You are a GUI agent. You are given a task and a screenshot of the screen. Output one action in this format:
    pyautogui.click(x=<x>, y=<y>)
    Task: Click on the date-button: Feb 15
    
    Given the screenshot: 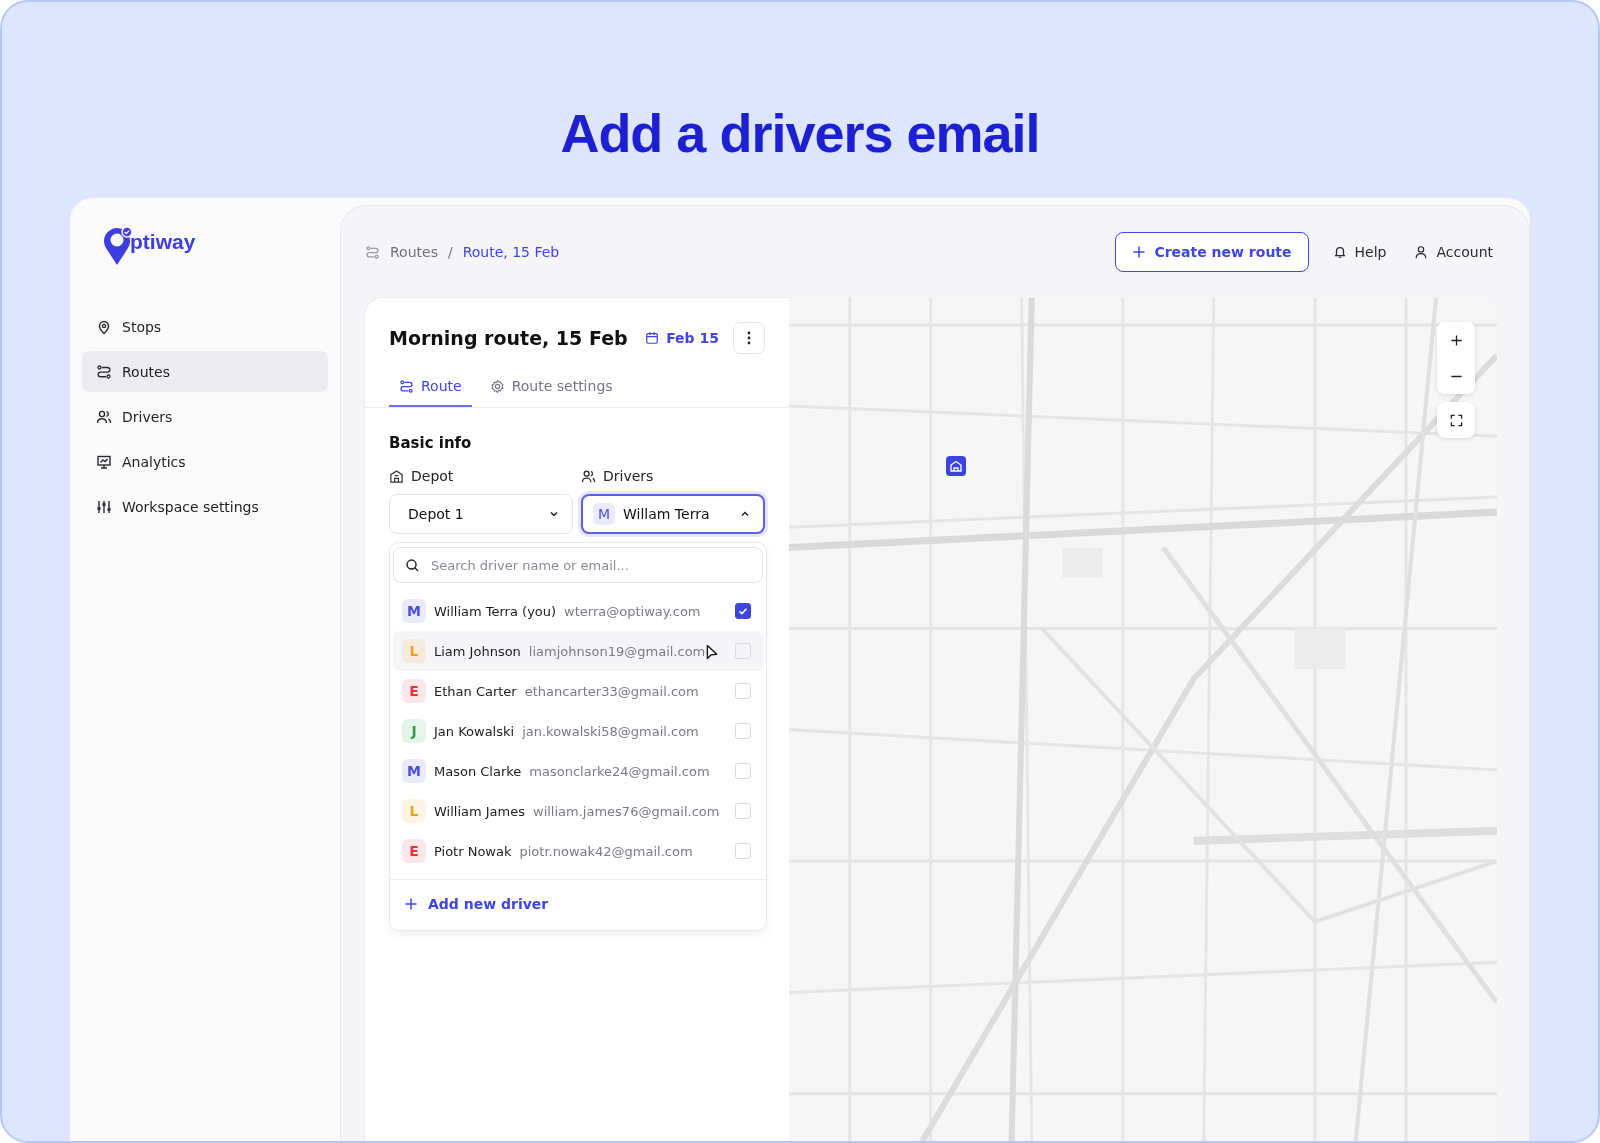 What is the action you would take?
    pyautogui.click(x=682, y=338)
    